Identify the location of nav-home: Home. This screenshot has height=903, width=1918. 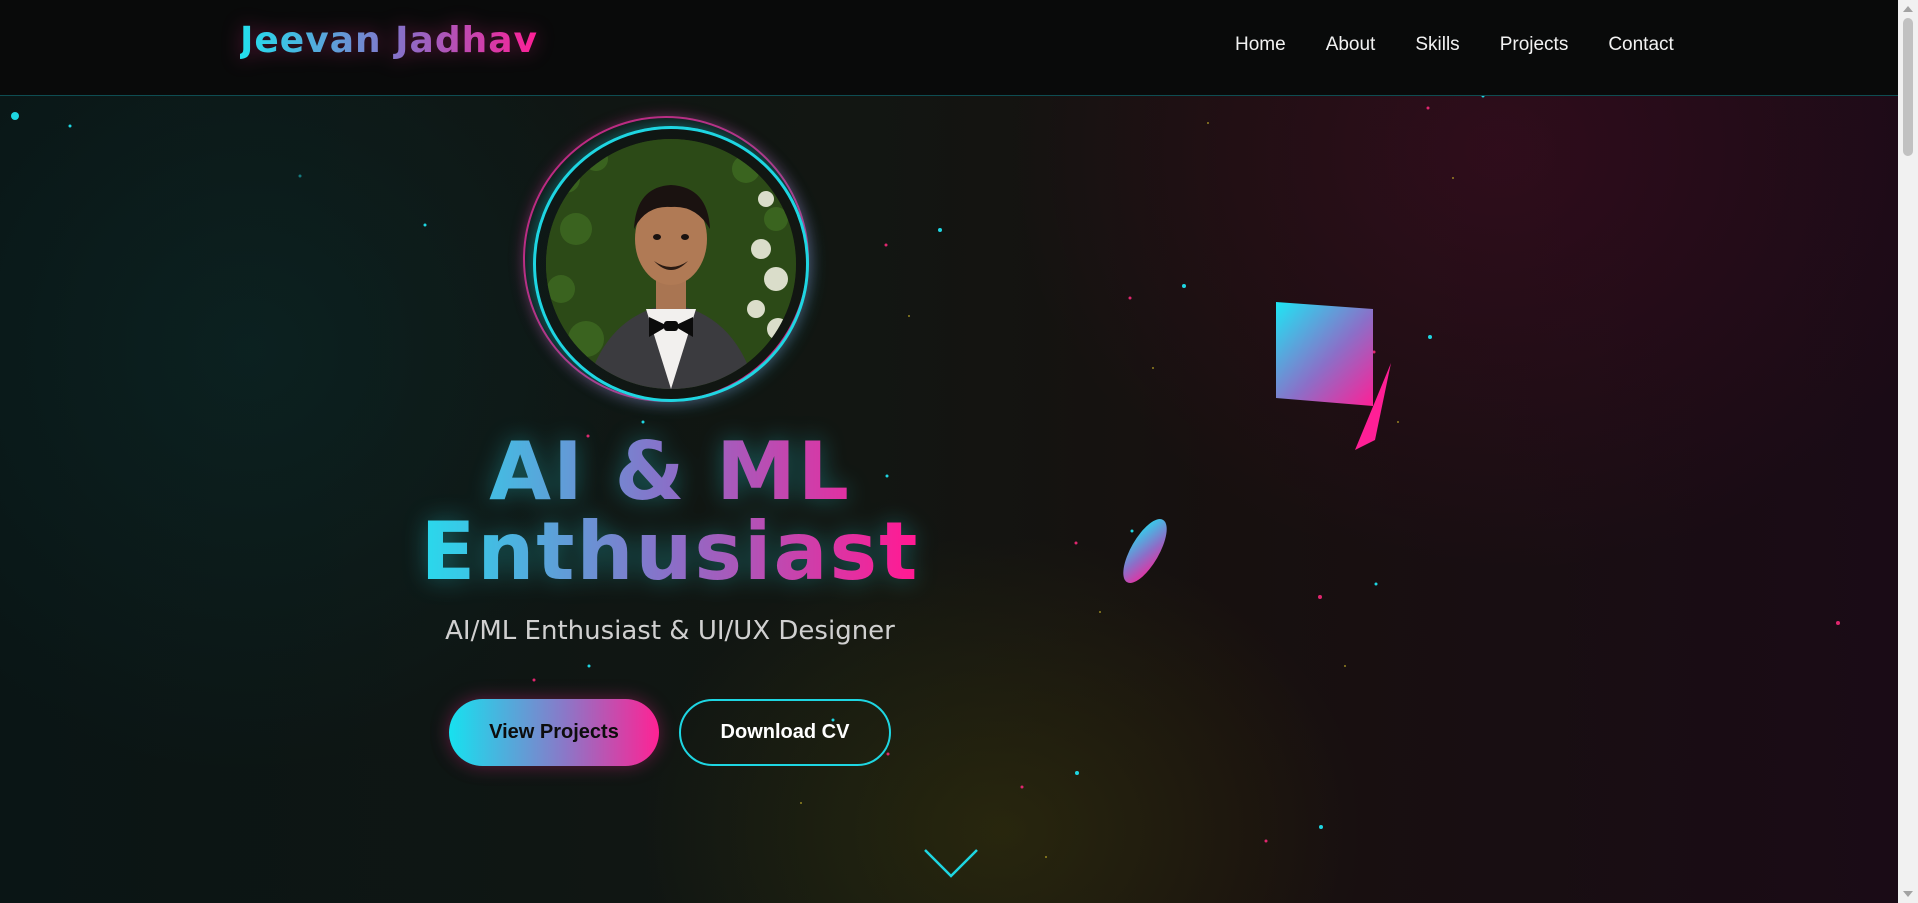
(1260, 45).